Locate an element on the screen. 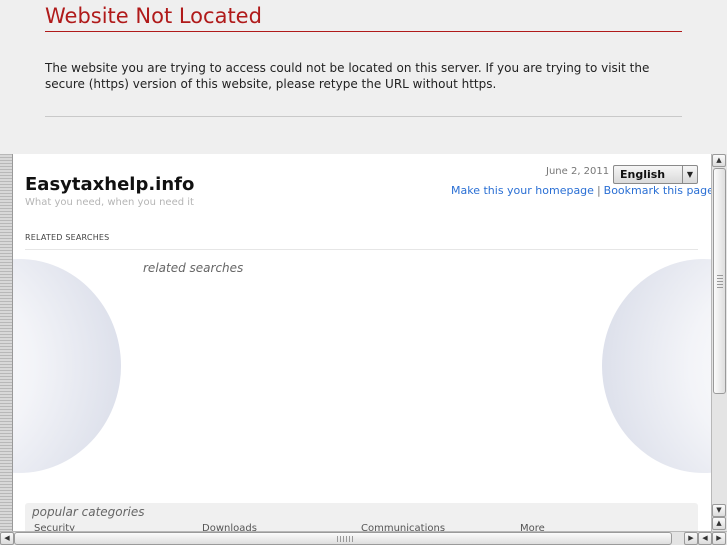 The height and width of the screenshot is (545, 727). date-label: June 2, 2011 is located at coordinates (578, 171).